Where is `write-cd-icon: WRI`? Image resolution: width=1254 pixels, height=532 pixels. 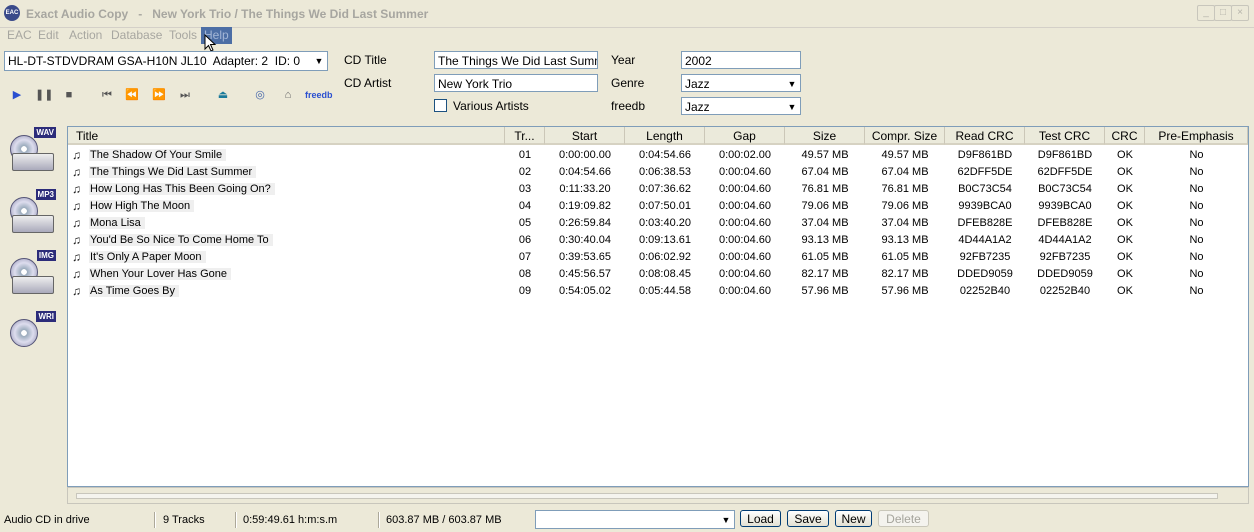 write-cd-icon: WRI is located at coordinates (32, 335).